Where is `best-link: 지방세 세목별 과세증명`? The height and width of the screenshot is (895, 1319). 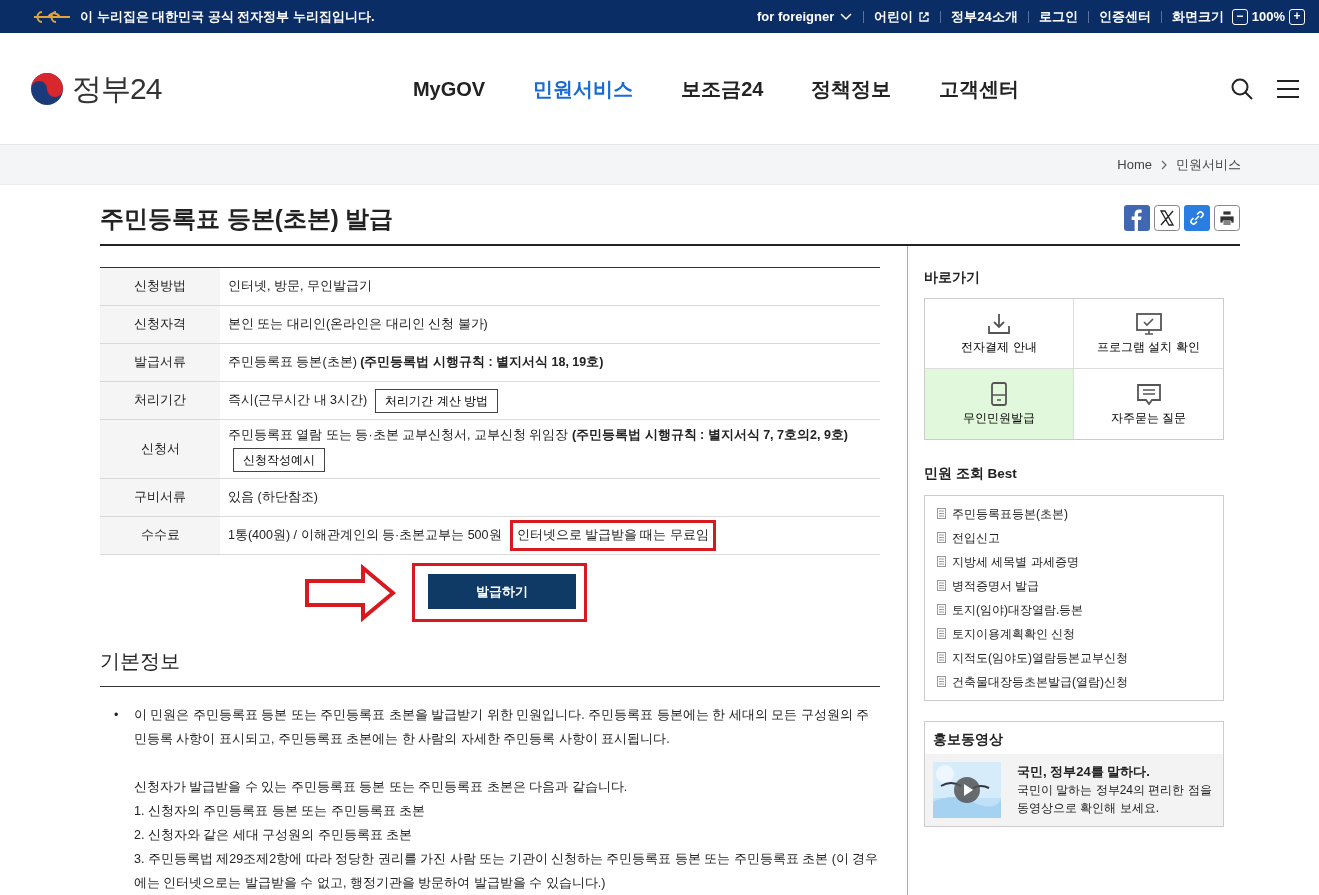
best-link: 지방세 세목별 과세증명 is located at coordinates (1015, 561).